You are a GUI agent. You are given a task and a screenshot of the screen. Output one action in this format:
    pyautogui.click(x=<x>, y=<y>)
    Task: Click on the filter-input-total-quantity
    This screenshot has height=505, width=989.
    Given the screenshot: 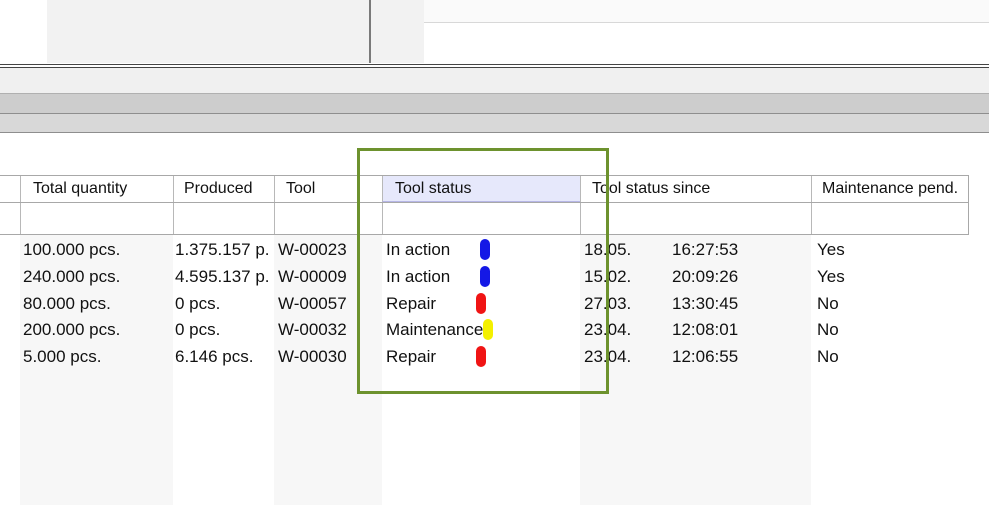 What is the action you would take?
    pyautogui.click(x=97, y=218)
    